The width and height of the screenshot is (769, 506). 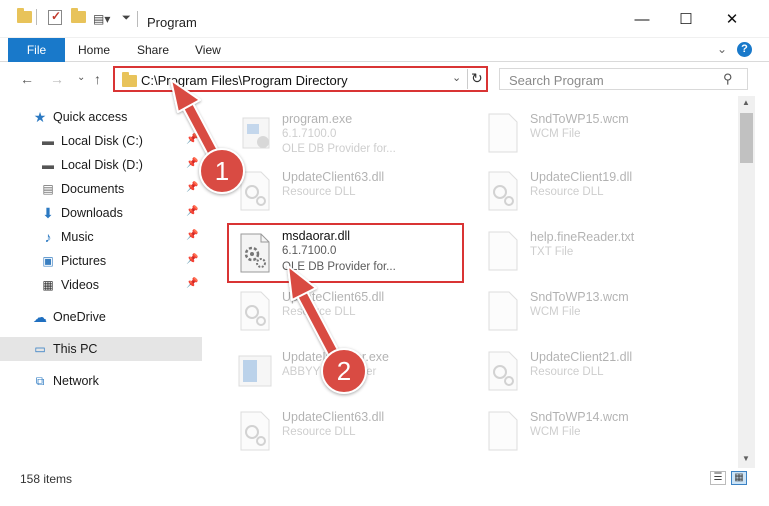 I want to click on scroll-down-icon: ▼, so click(x=746, y=458).